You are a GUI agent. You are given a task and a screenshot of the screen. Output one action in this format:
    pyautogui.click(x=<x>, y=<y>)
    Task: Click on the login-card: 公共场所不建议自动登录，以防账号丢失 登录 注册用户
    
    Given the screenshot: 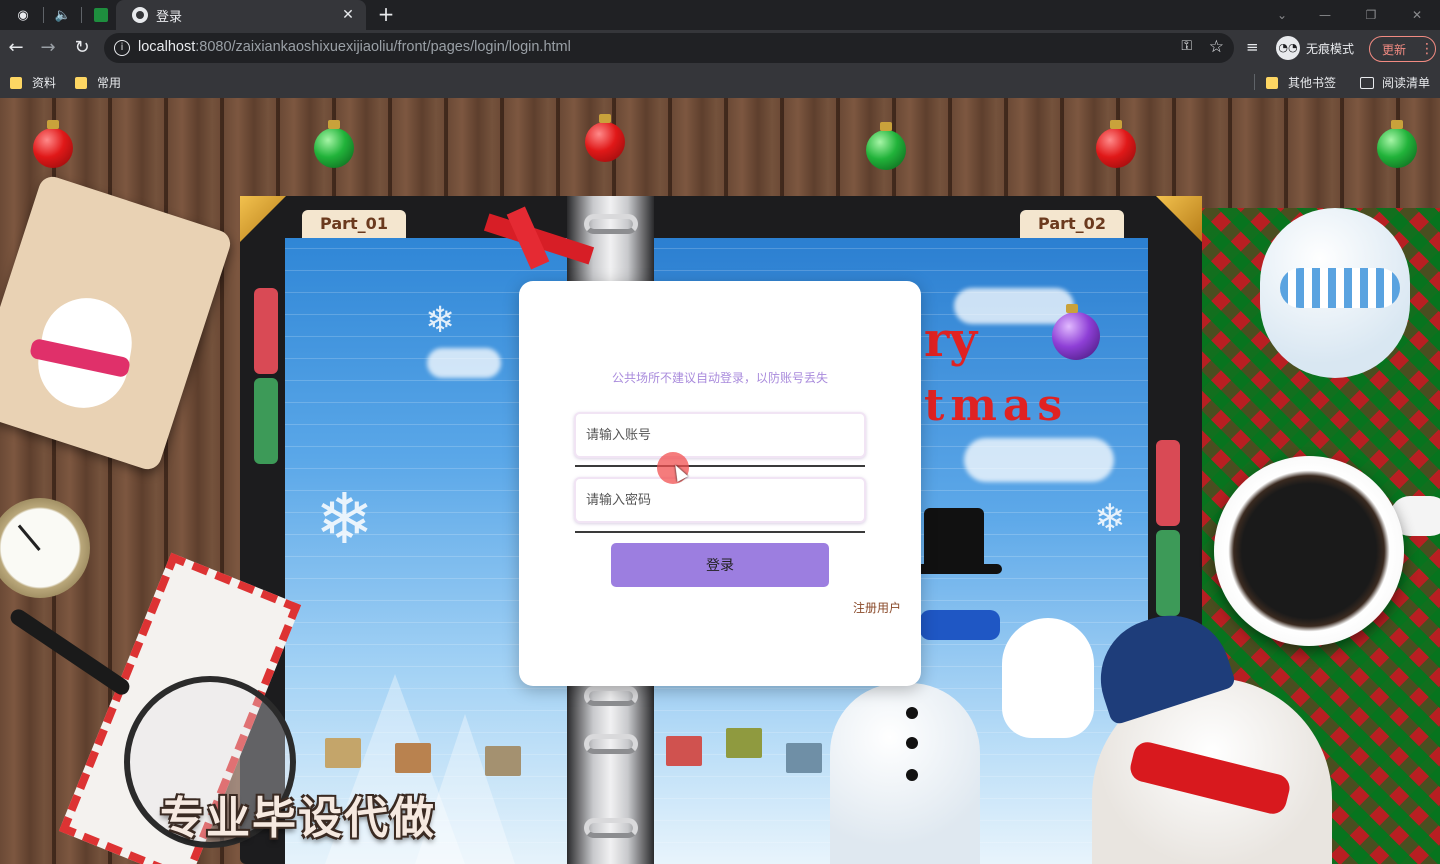 What is the action you would take?
    pyautogui.click(x=720, y=483)
    